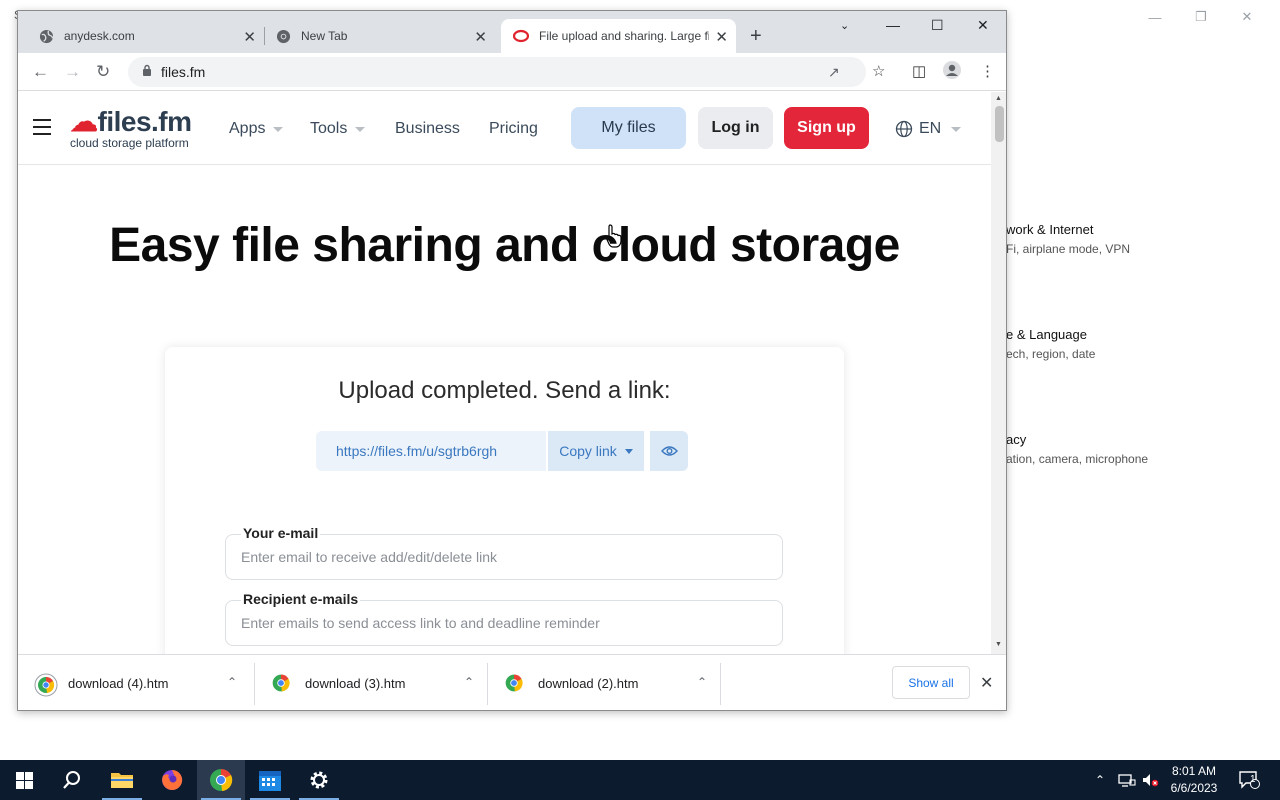  What do you see at coordinates (329, 128) in the screenshot?
I see `nav-tools-label: Tools` at bounding box center [329, 128].